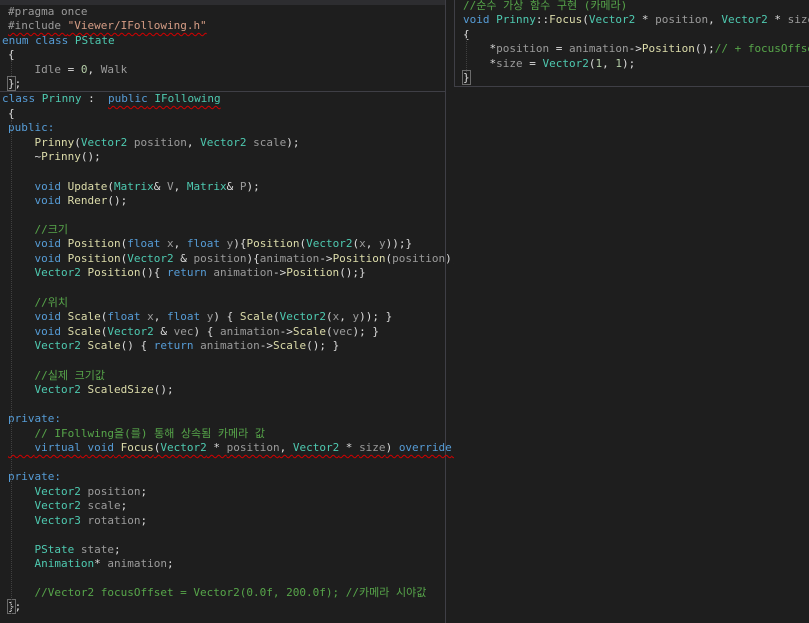  I want to click on scaled-size-line: Vector2 ScaledSize();, so click(91, 390).